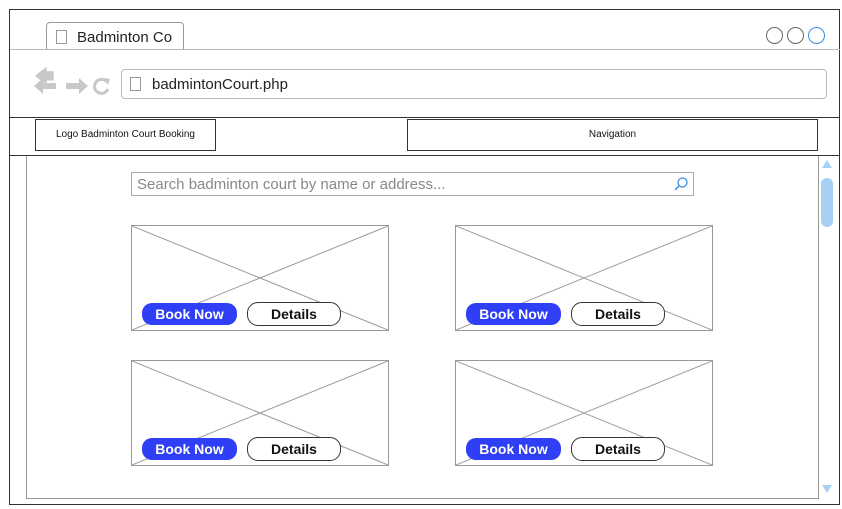 The width and height of the screenshot is (842, 509). Describe the element at coordinates (795, 35) in the screenshot. I see `maximize-icon` at that location.